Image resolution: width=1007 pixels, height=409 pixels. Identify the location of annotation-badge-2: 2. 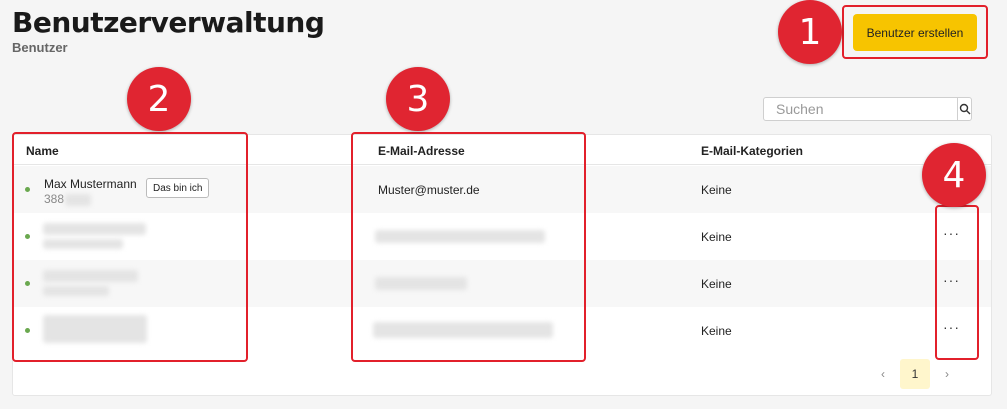
(159, 99).